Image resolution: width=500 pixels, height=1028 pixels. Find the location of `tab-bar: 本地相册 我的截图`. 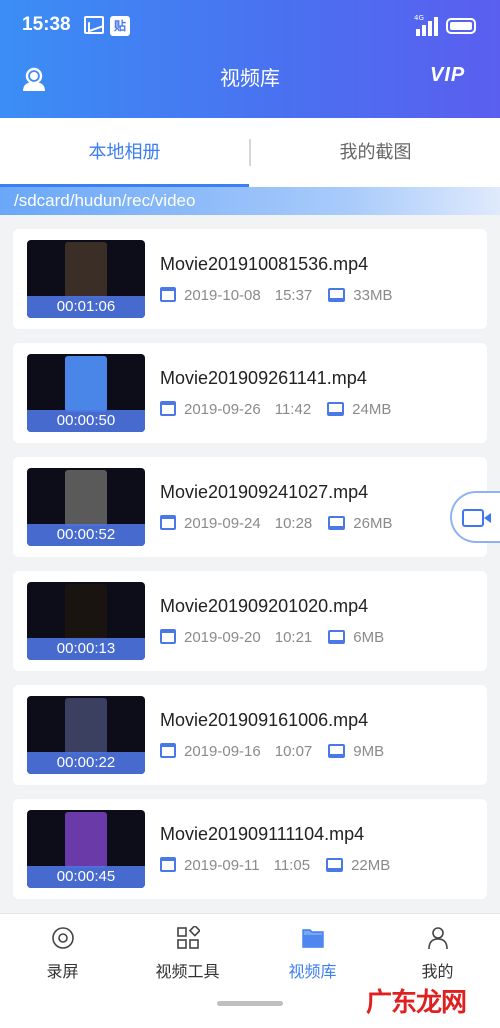

tab-bar: 本地相册 我的截图 is located at coordinates (250, 152).